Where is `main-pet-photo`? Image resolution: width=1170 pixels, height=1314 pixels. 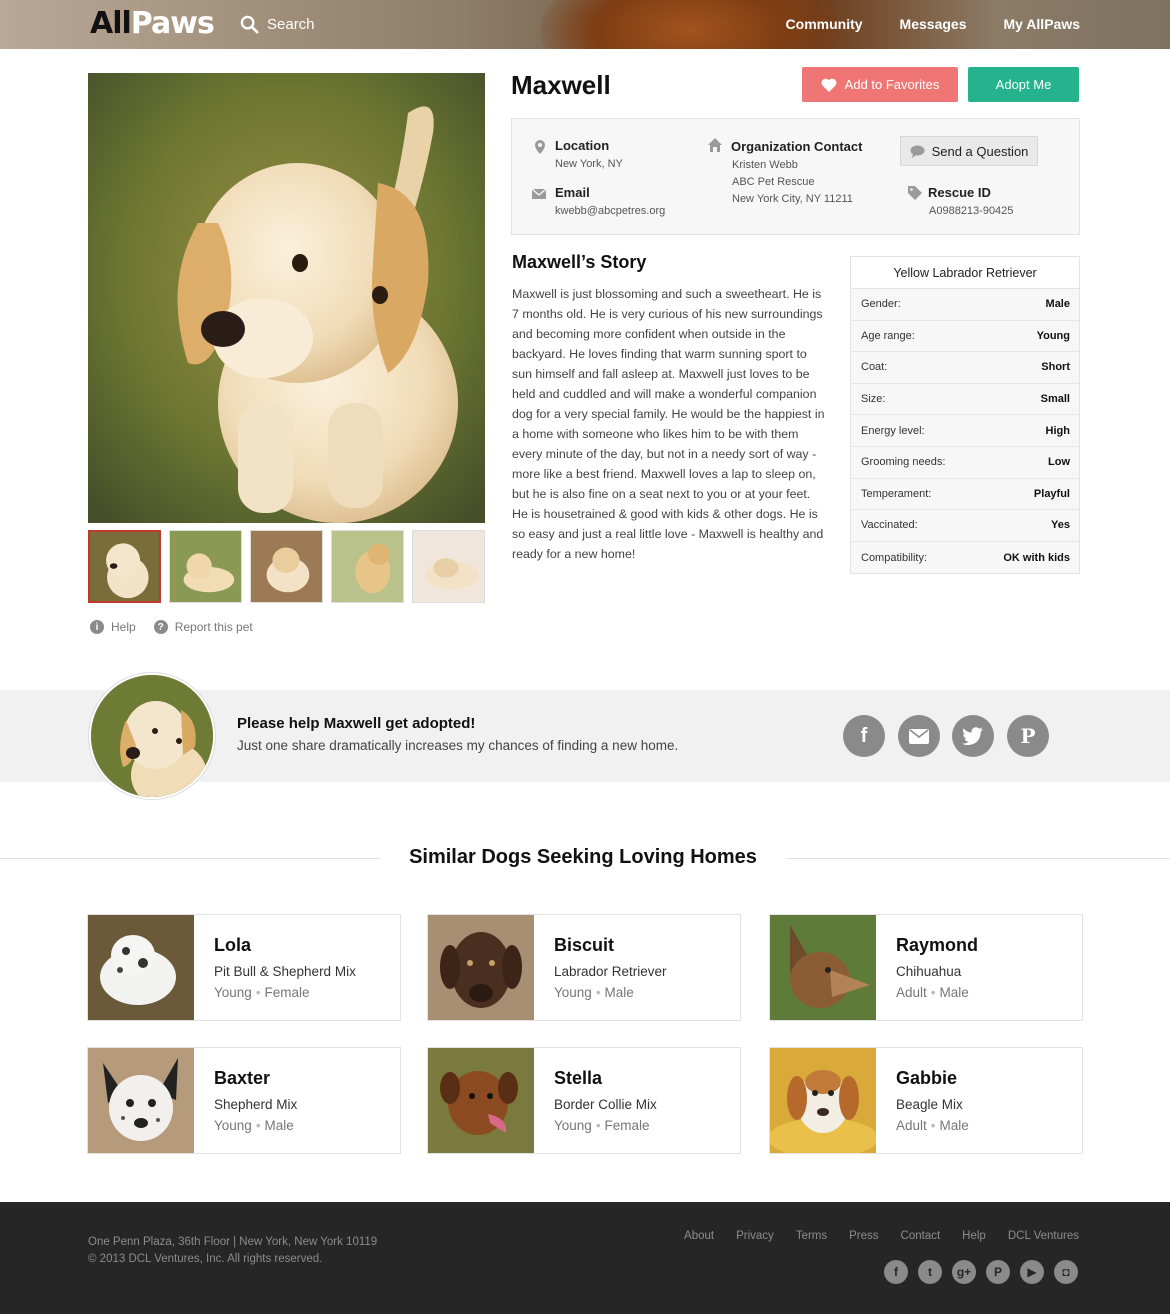 main-pet-photo is located at coordinates (286, 298).